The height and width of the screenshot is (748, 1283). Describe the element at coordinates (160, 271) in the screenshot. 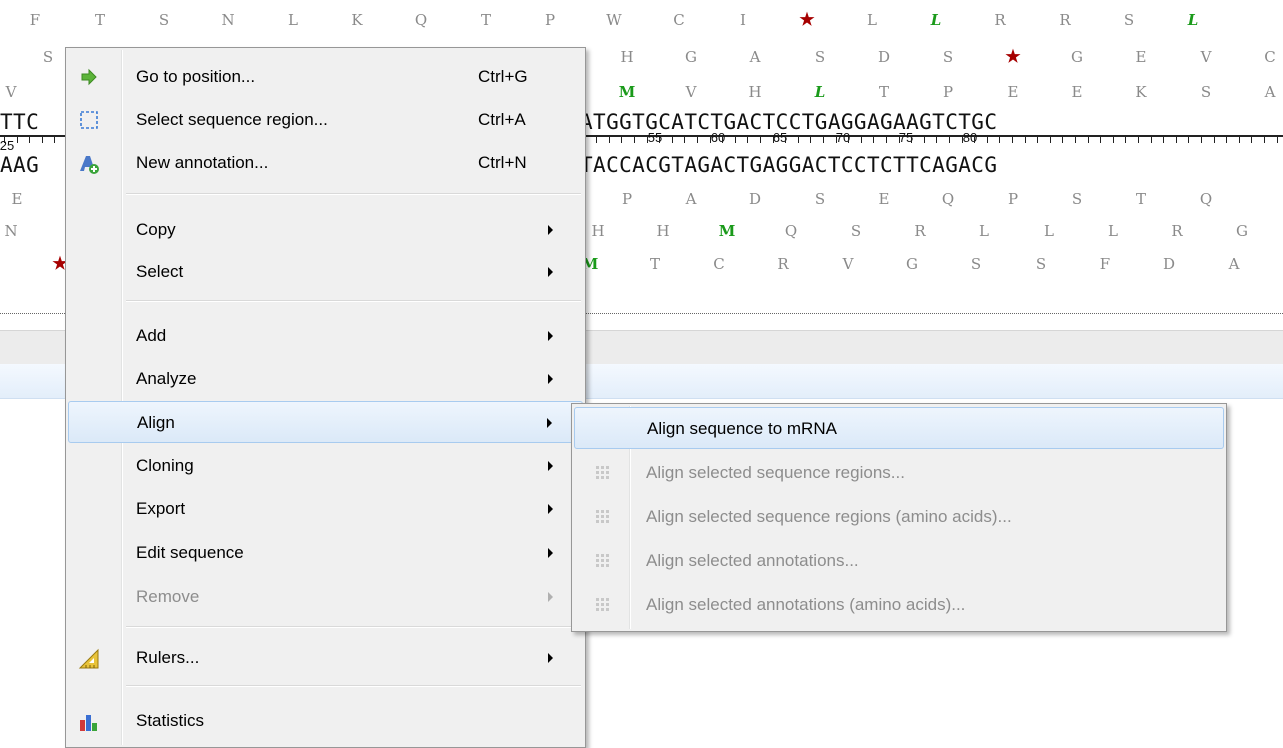

I see `menu-item-label: Select` at that location.